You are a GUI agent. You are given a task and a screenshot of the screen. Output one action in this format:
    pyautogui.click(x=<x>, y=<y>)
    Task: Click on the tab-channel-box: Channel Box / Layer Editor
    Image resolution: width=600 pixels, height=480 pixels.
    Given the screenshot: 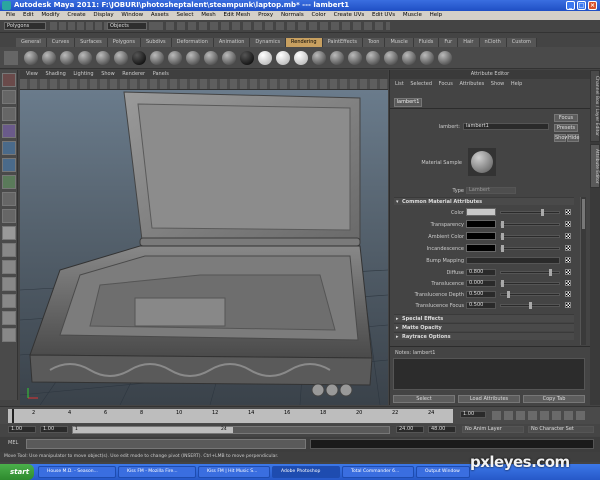 What is the action you would take?
    pyautogui.click(x=595, y=106)
    